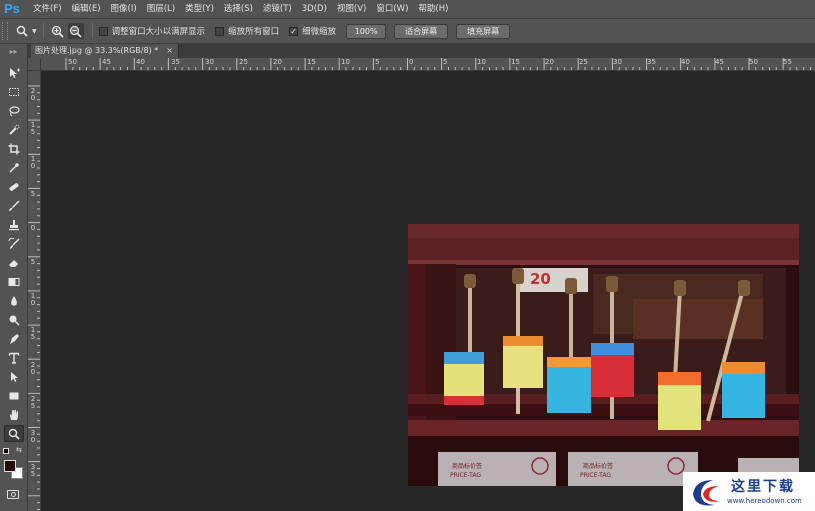 The width and height of the screenshot is (815, 511). What do you see at coordinates (312, 31) in the screenshot?
I see `scrubby-zoom-checkbox: ✓ 细微缩放` at bounding box center [312, 31].